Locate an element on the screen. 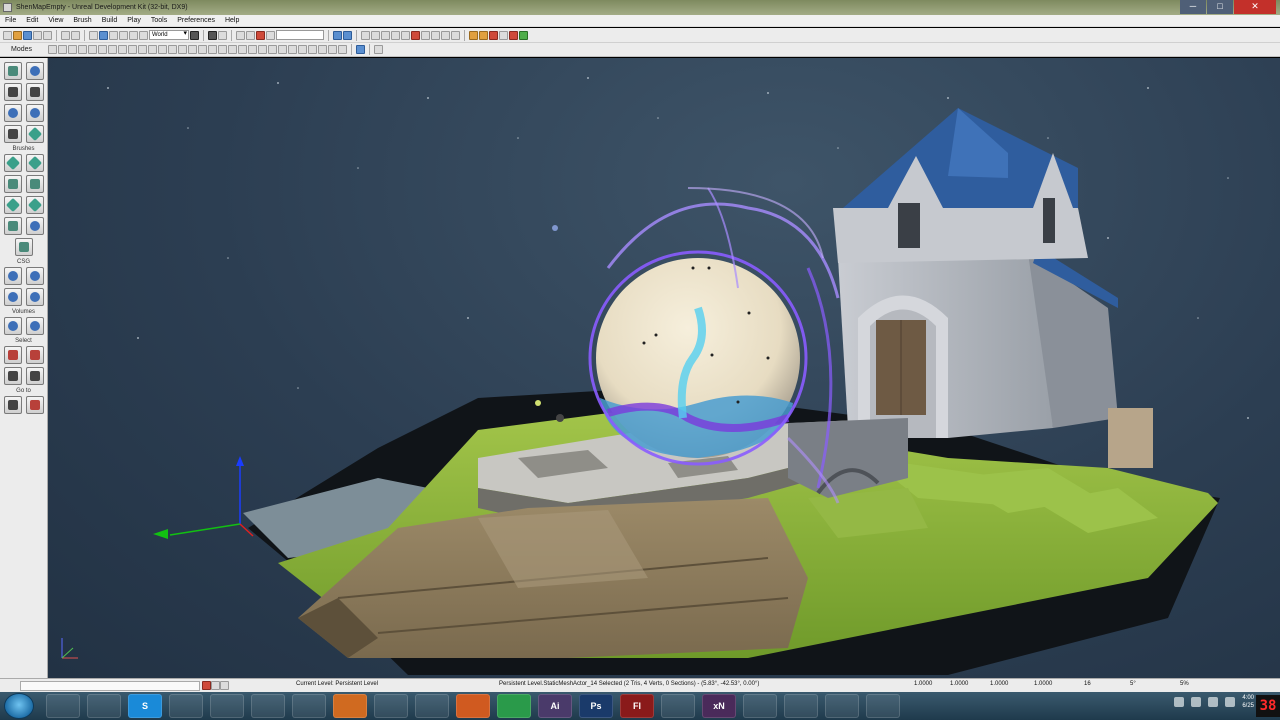 This screenshot has height=720, width=1280. build-geometry-icon is located at coordinates (365, 35).